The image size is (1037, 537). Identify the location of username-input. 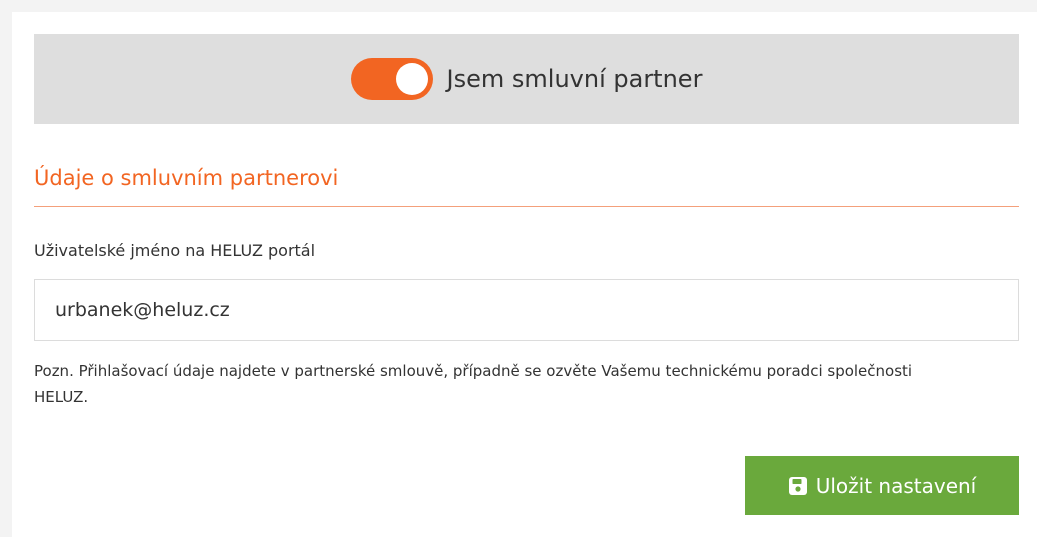
(526, 310).